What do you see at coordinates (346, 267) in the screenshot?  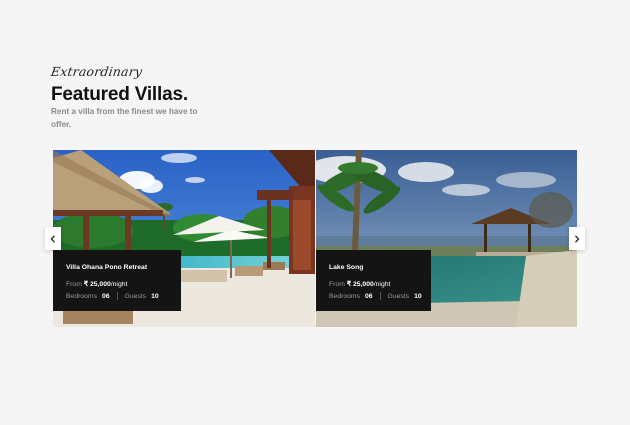 I see `villa-name: Lake Song` at bounding box center [346, 267].